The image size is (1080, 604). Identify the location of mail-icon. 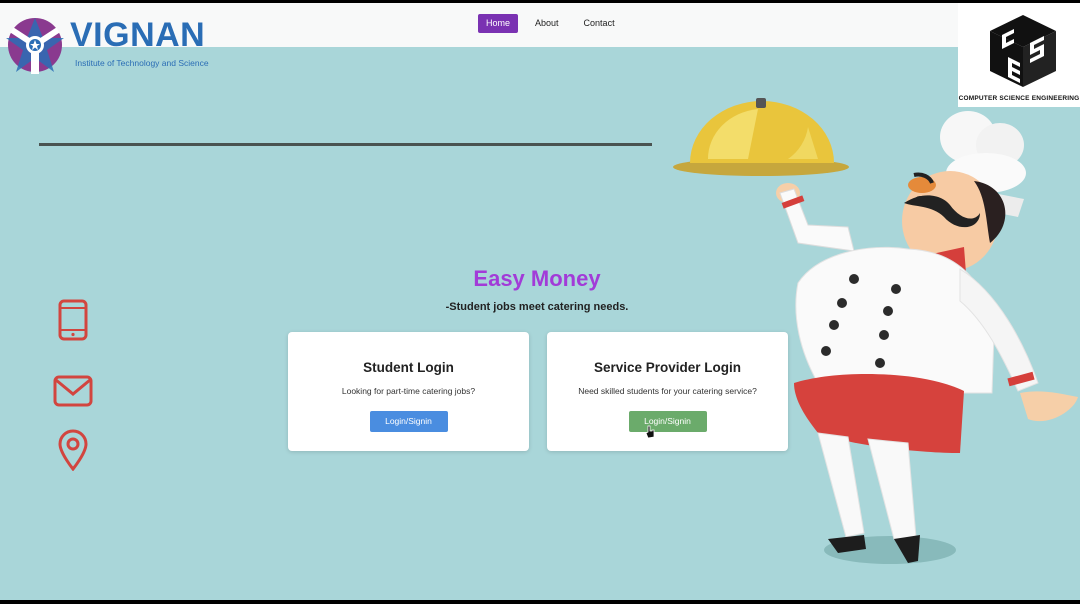
(73, 391).